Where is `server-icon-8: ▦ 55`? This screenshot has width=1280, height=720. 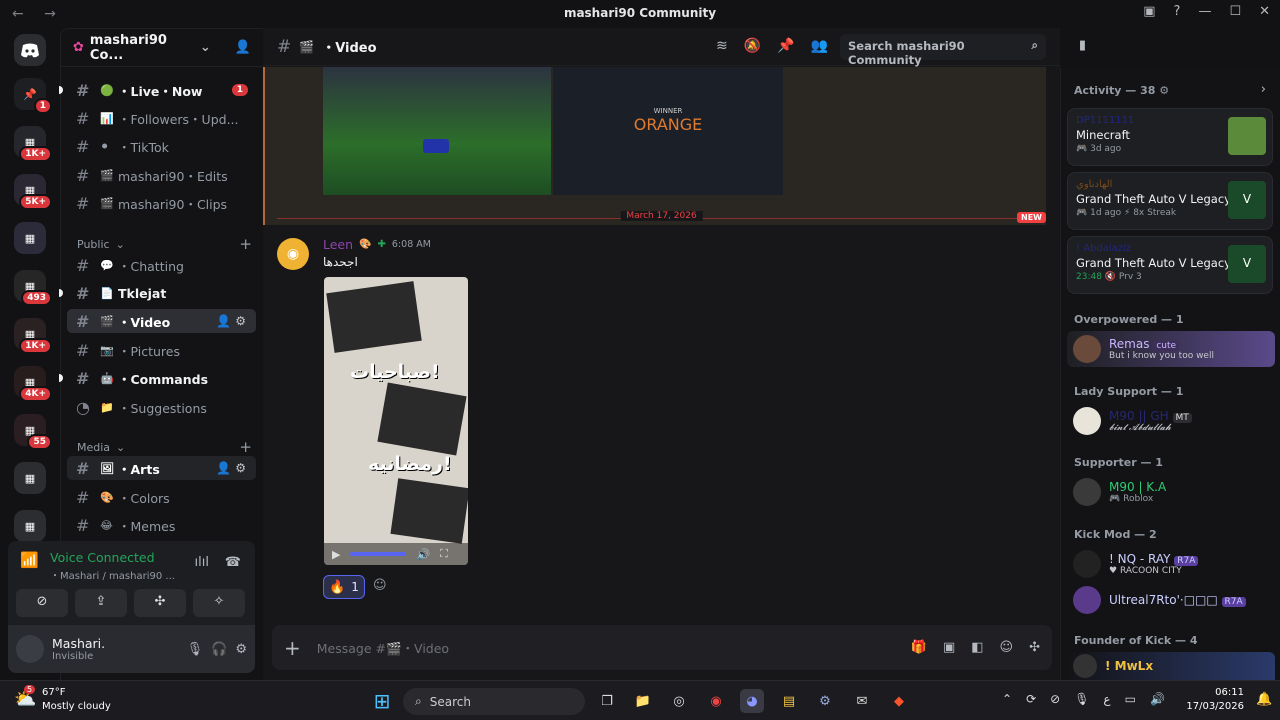 server-icon-8: ▦ 55 is located at coordinates (33, 432).